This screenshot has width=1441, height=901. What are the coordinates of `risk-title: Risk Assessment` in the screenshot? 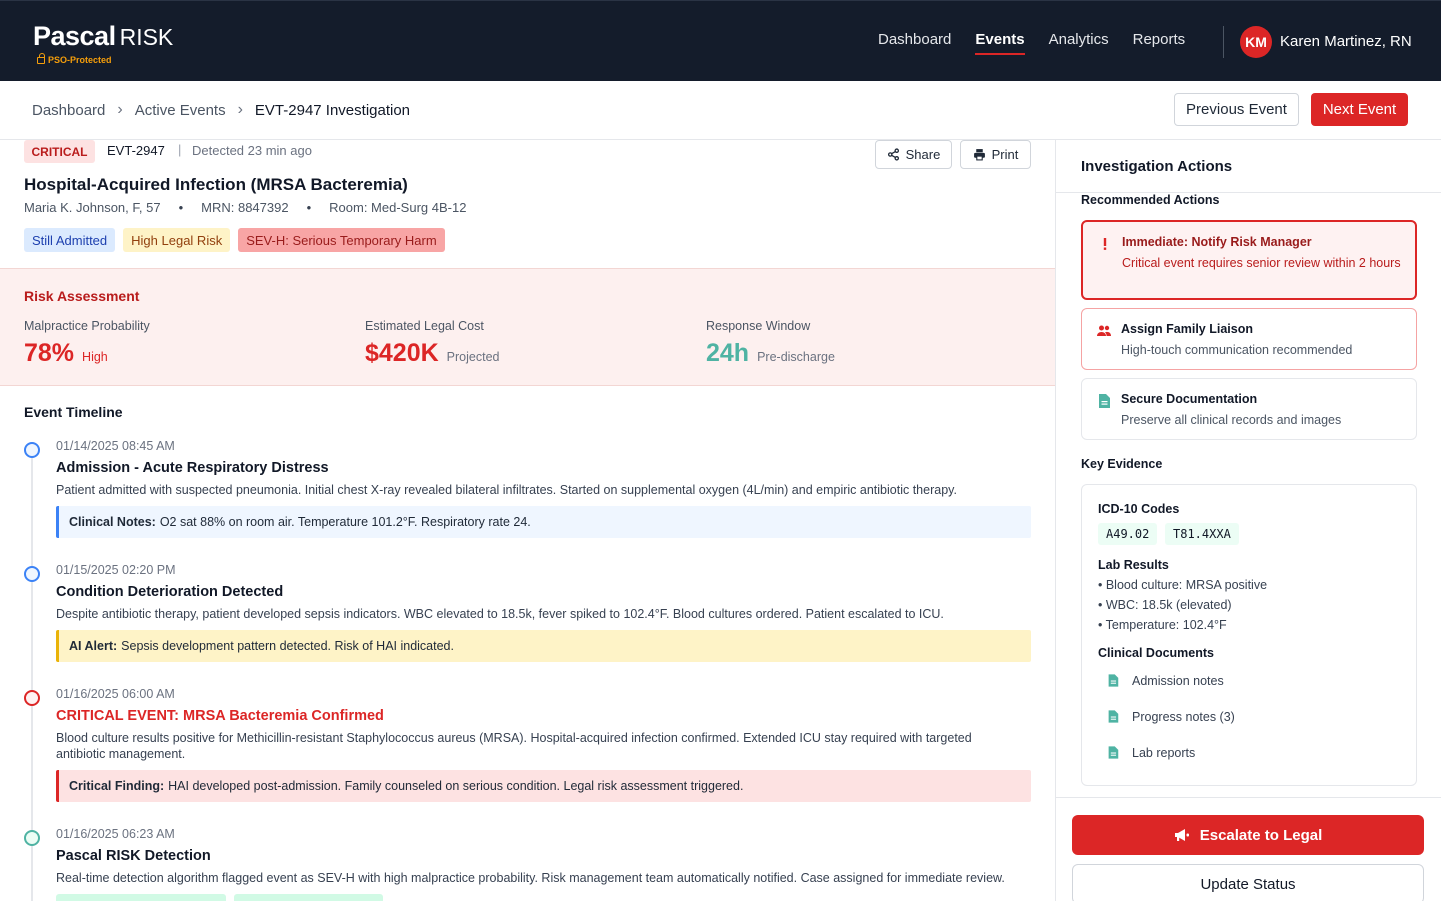 It's located at (82, 296).